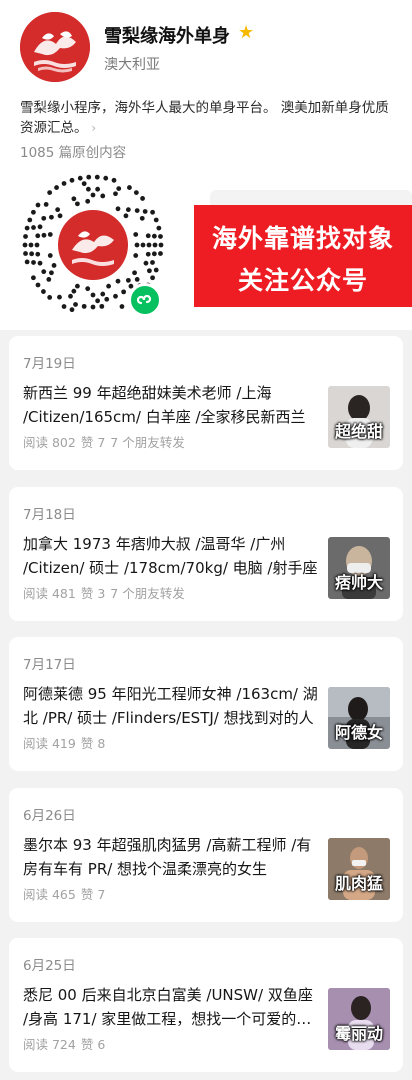 Image resolution: width=412 pixels, height=1080 pixels. What do you see at coordinates (302, 238) in the screenshot?
I see `promo-line-1: 海外靠谱找对象` at bounding box center [302, 238].